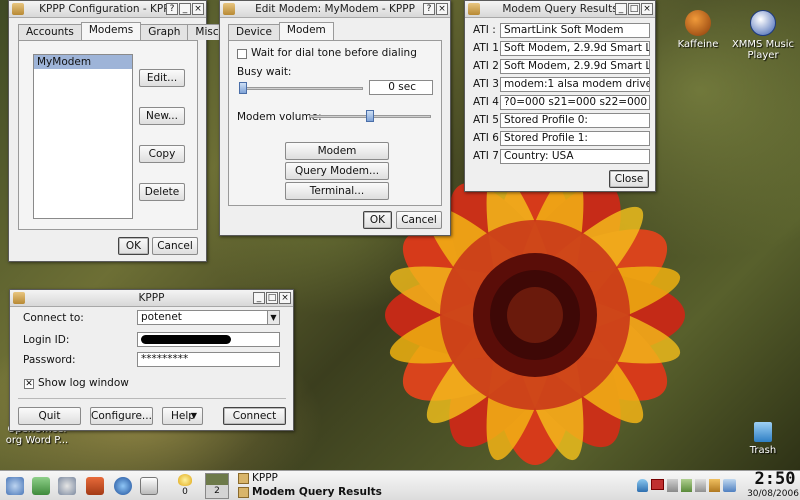  I want to click on tab-accounts: Accounts, so click(50, 32).